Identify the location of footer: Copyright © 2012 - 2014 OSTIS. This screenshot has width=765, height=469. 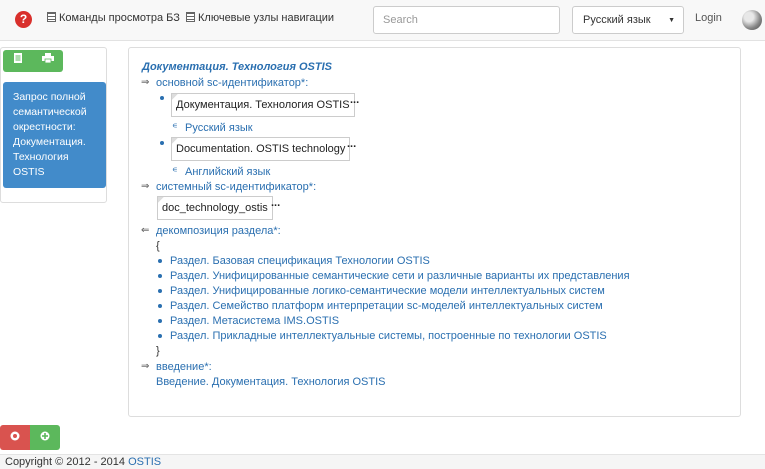
(382, 461).